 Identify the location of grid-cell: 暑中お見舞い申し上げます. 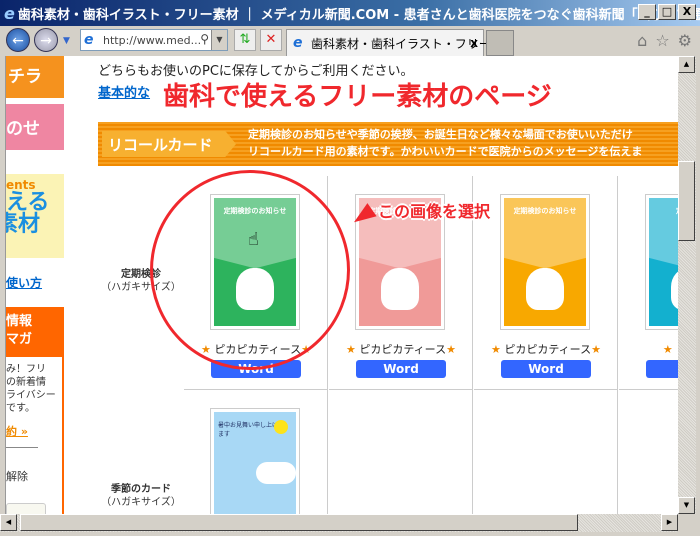
(256, 452).